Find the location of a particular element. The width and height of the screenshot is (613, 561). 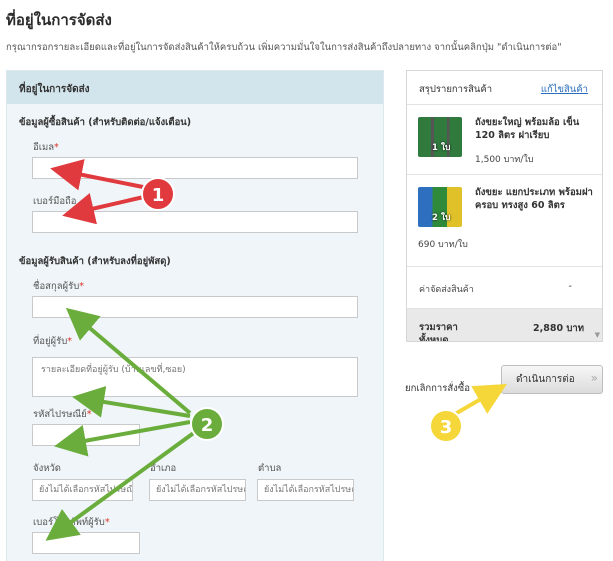

recipient-phone-field is located at coordinates (86, 543).